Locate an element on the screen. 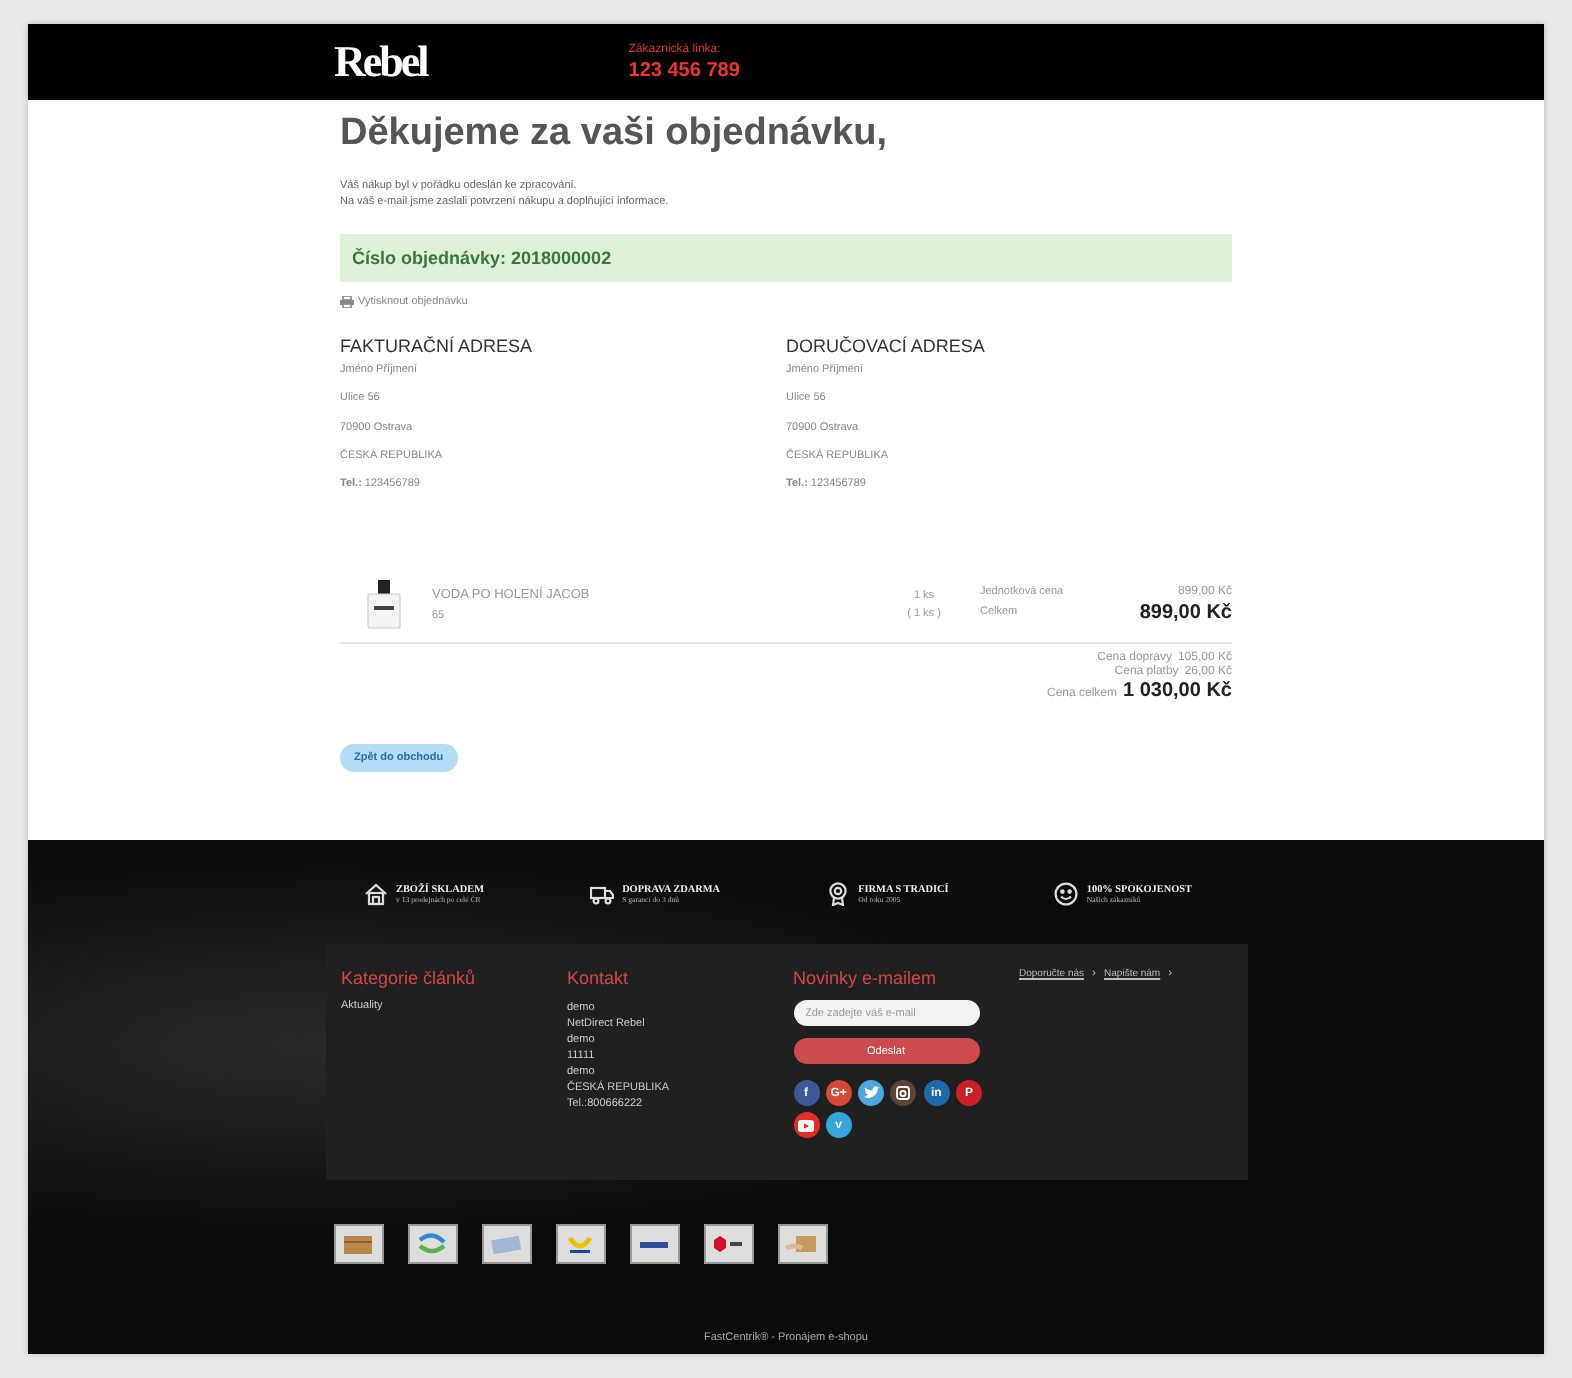  order-number-banner: Číslo objednávky: 2018000002 is located at coordinates (786, 258).